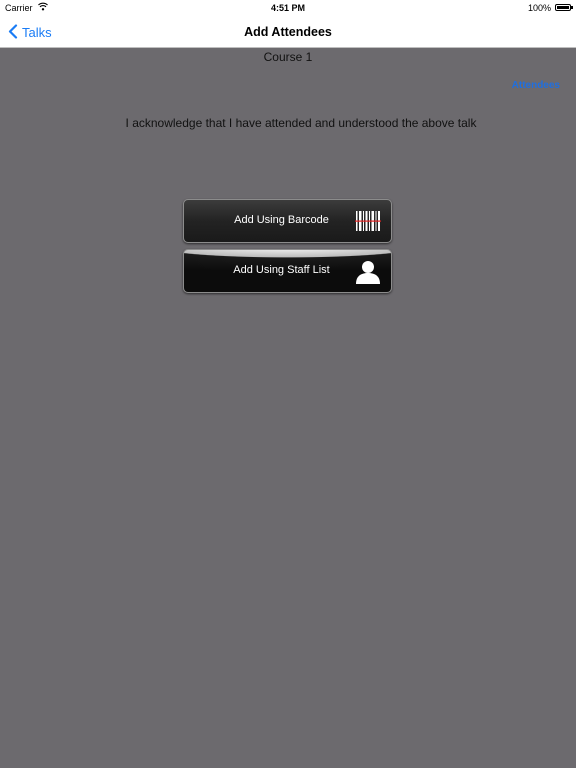  I want to click on page-title: Add Attendees, so click(288, 32).